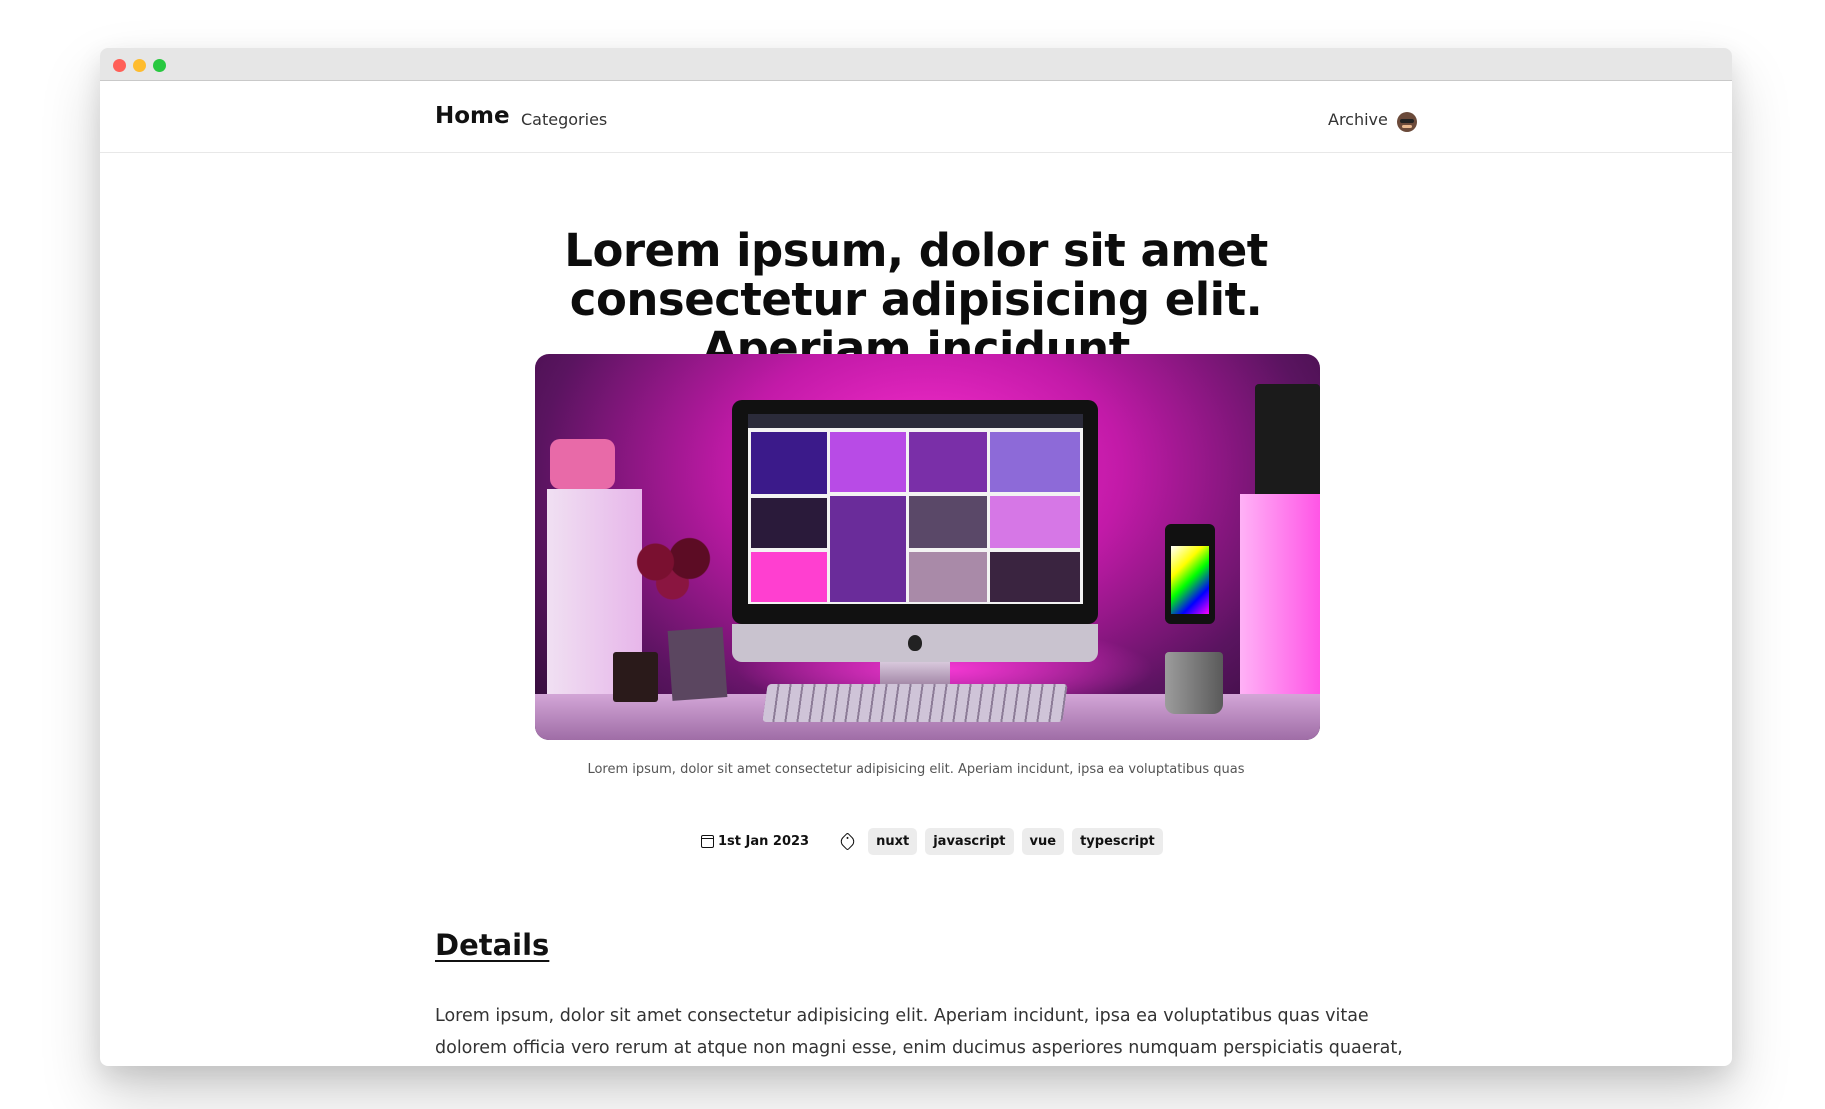  I want to click on nav-archive-link: Archive, so click(1358, 119).